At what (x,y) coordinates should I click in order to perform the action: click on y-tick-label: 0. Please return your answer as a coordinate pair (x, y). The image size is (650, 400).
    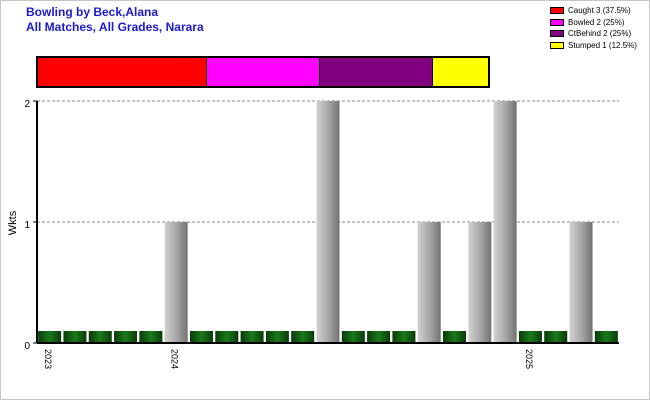
    Looking at the image, I should click on (27, 346).